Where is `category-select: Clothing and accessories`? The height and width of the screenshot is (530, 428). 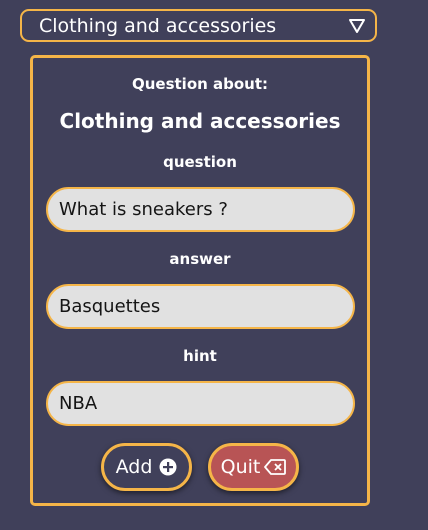
category-select: Clothing and accessories is located at coordinates (198, 25).